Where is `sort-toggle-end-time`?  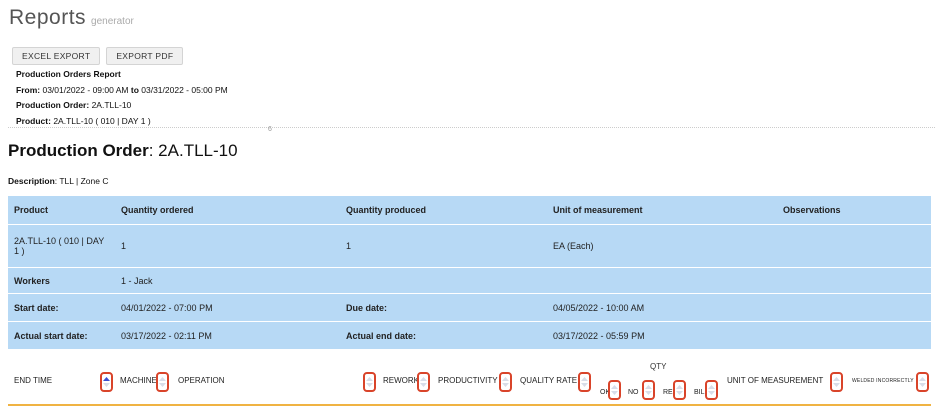
sort-toggle-end-time is located at coordinates (106, 382).